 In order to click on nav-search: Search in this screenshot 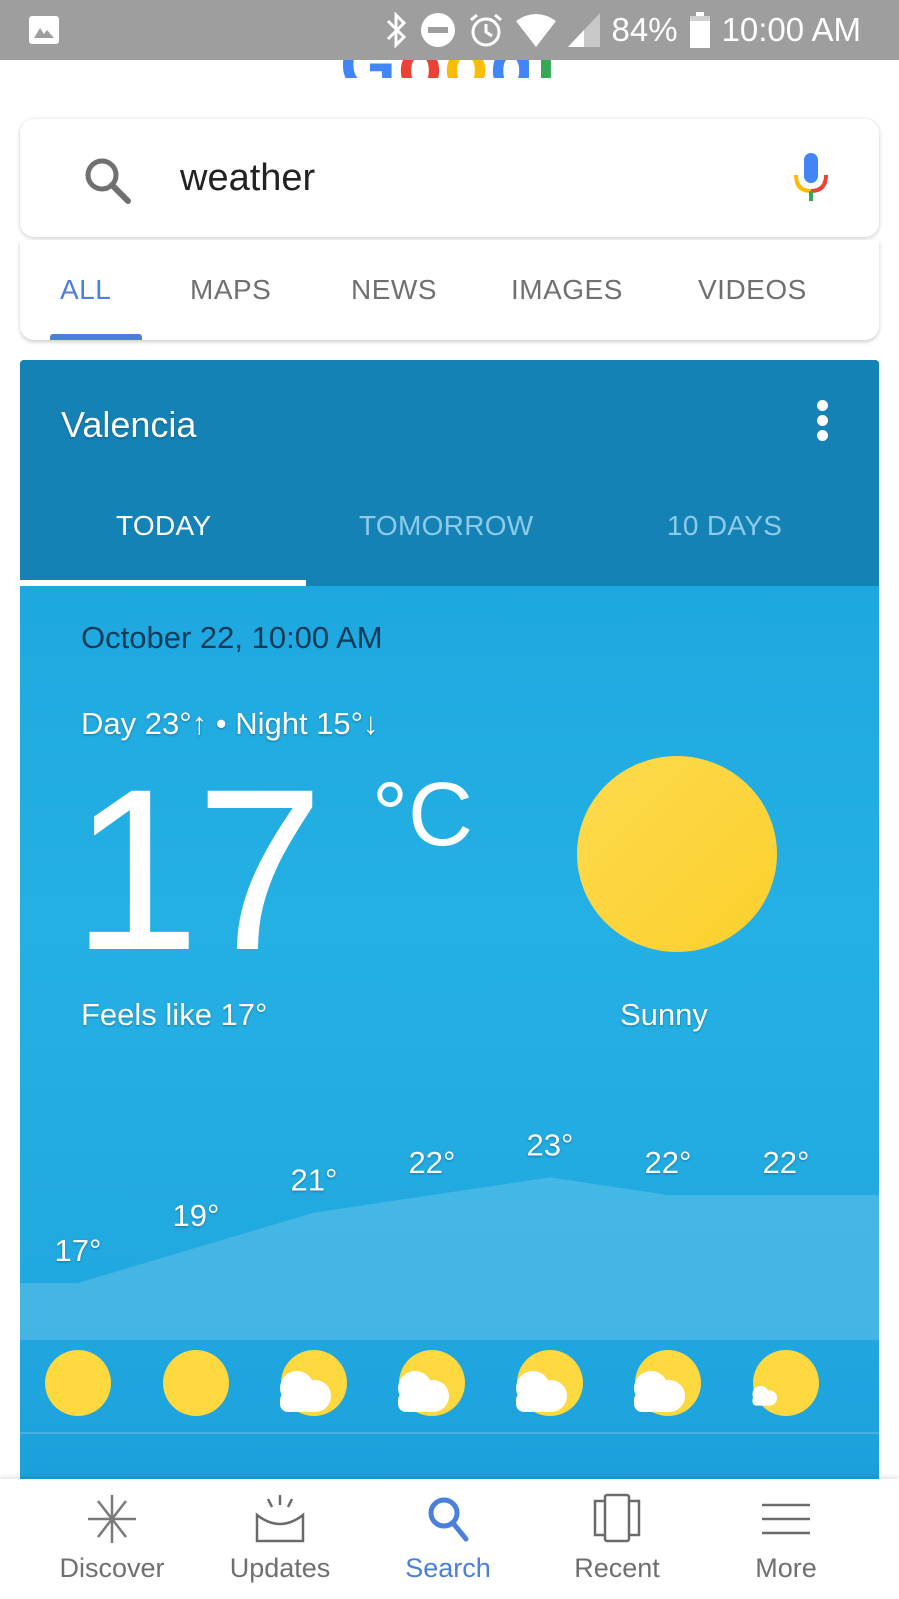, I will do `click(448, 1539)`.